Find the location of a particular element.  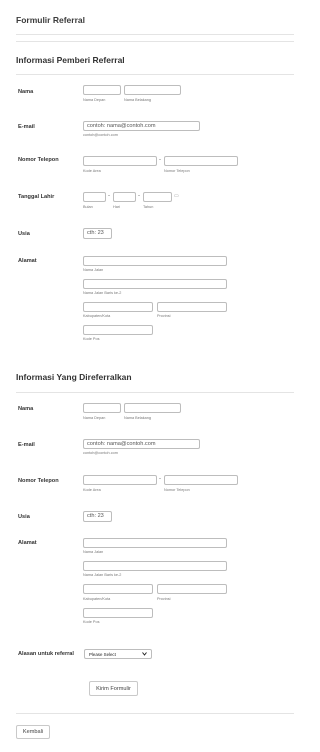

birth-year-sublabel: Tahun is located at coordinates (148, 207).